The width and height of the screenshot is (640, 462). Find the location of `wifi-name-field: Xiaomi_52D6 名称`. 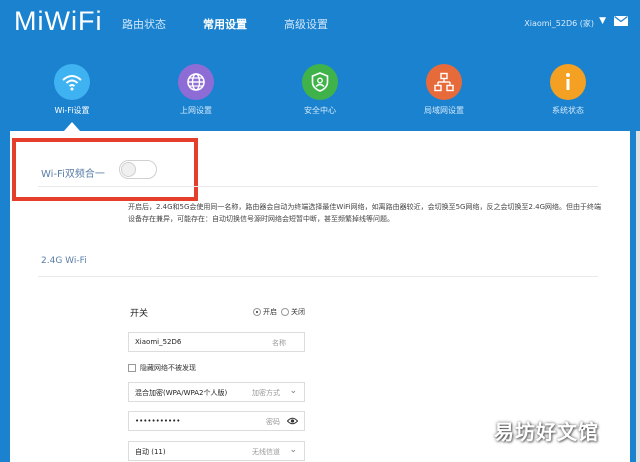

wifi-name-field: Xiaomi_52D6 名称 is located at coordinates (216, 342).